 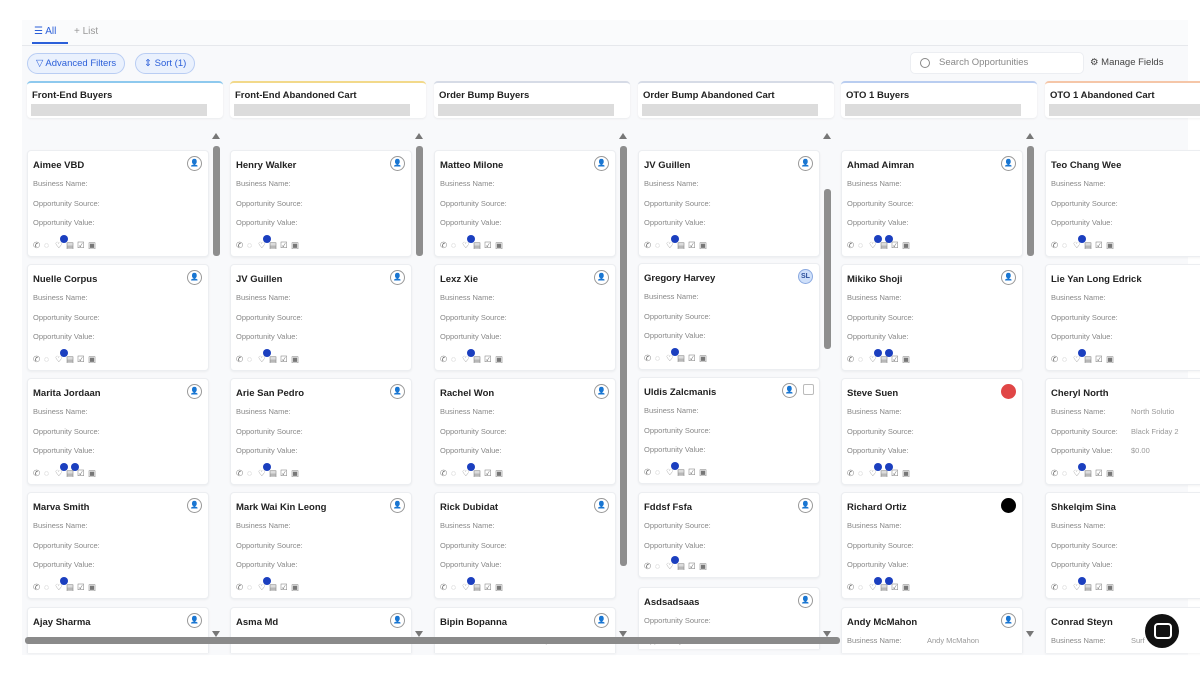 I want to click on scroll-down-arrow, so click(x=1030, y=634).